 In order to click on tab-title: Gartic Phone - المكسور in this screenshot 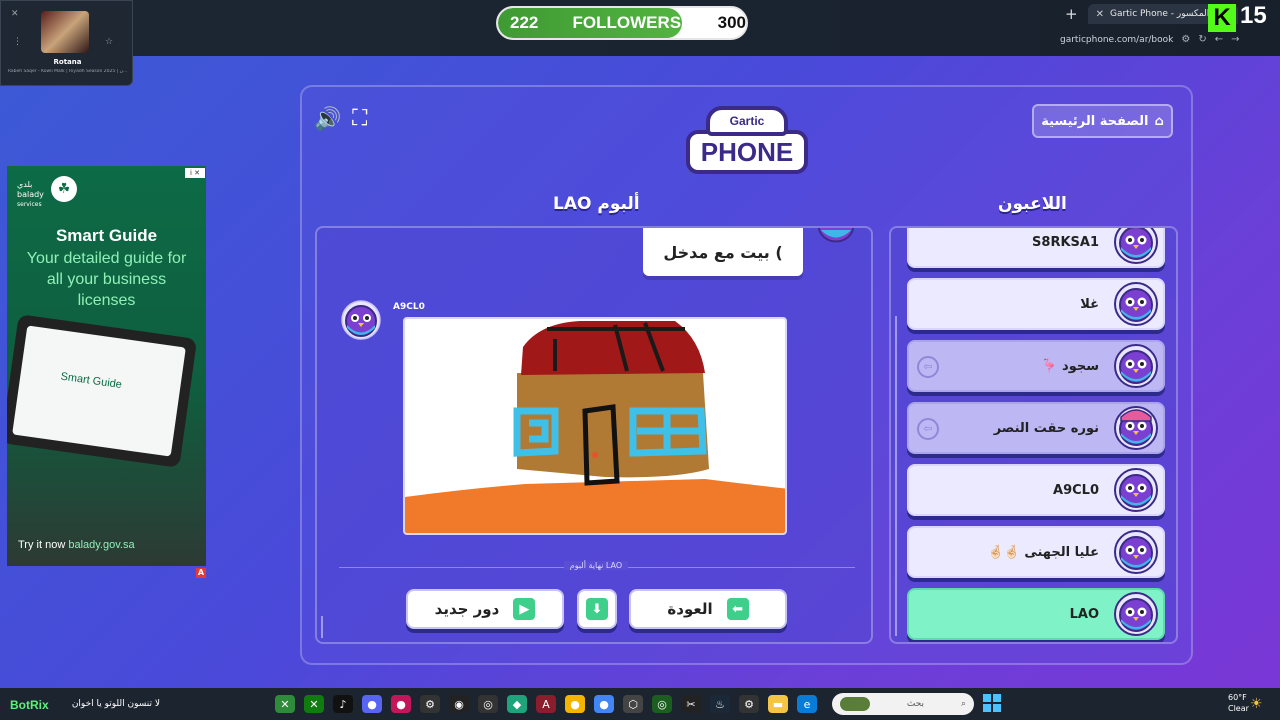, I will do `click(1159, 14)`.